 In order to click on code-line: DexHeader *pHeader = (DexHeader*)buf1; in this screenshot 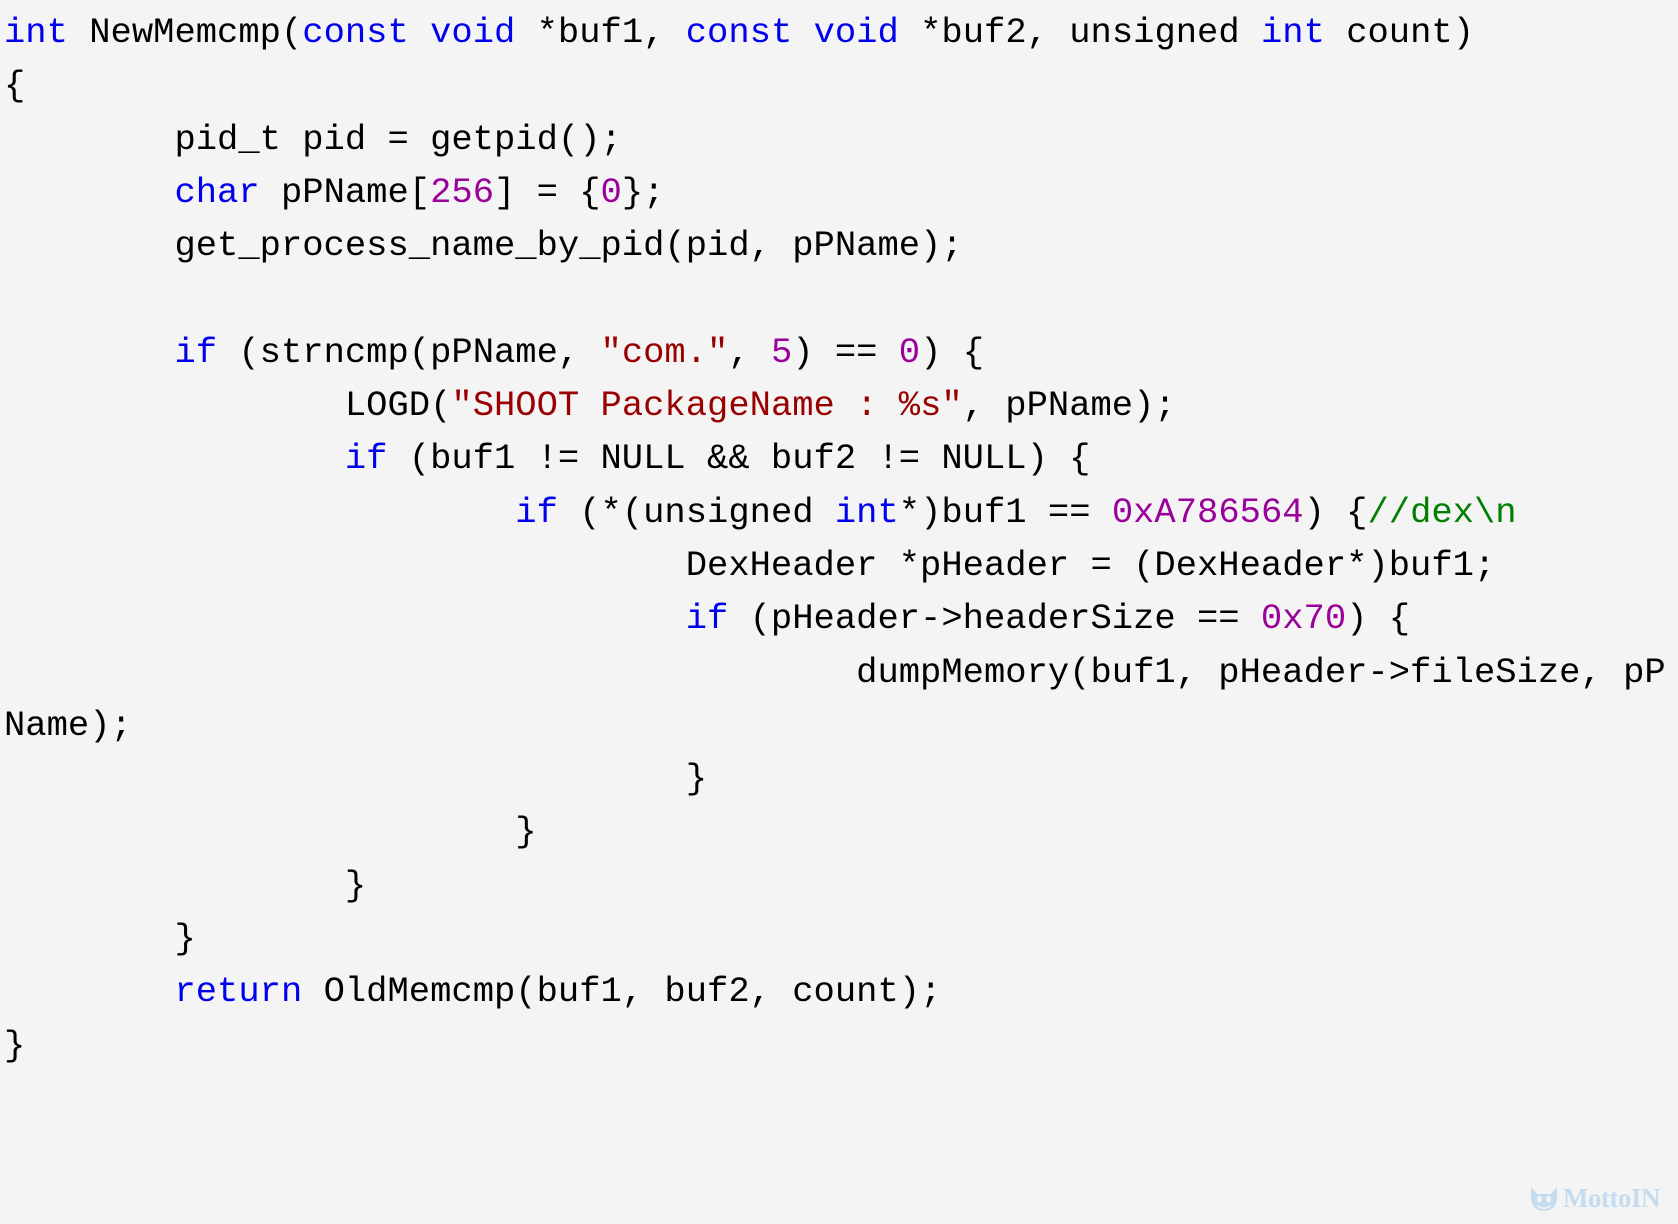, I will do `click(839, 565)`.